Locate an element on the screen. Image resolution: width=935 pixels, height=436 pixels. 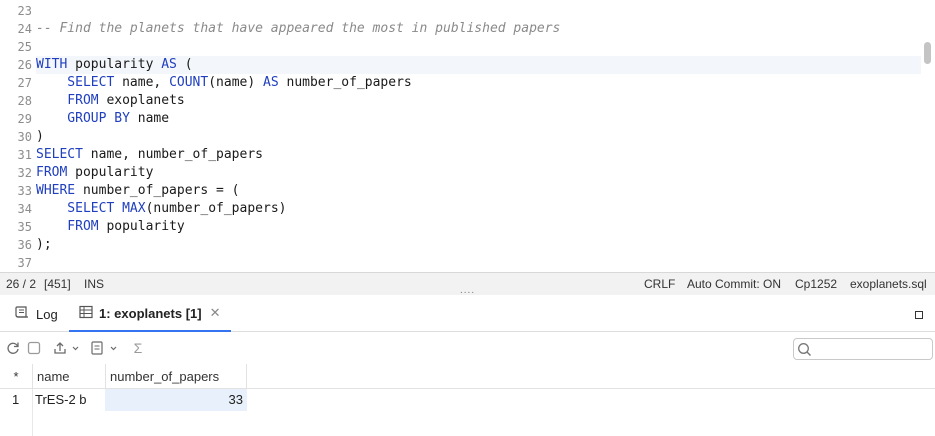
tab-result-label: 1: exoplanets [1] is located at coordinates (150, 313).